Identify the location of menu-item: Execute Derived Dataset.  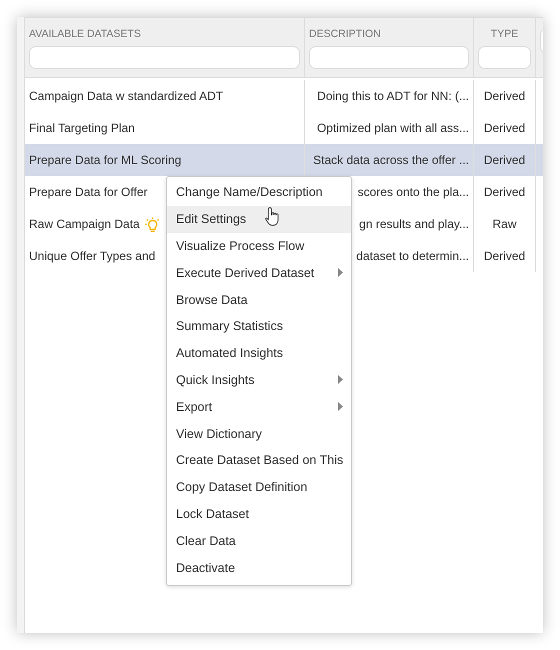
(259, 272).